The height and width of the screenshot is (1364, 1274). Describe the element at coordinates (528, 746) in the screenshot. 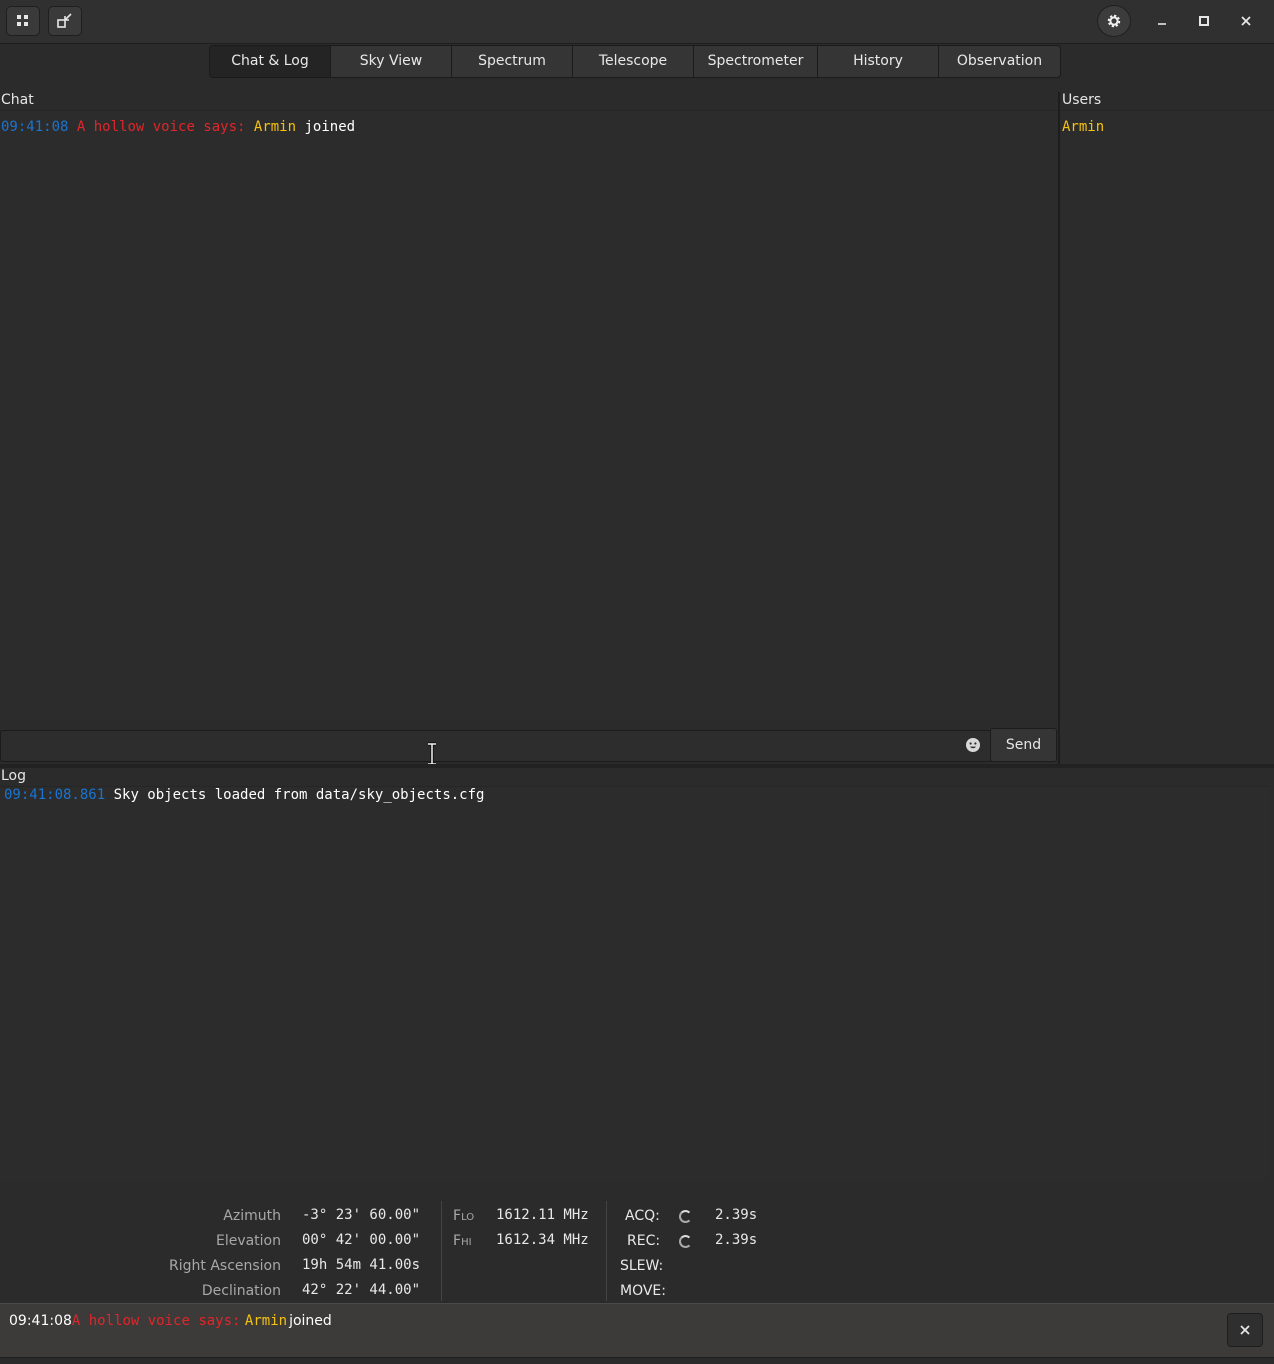

I see `chat-input` at that location.